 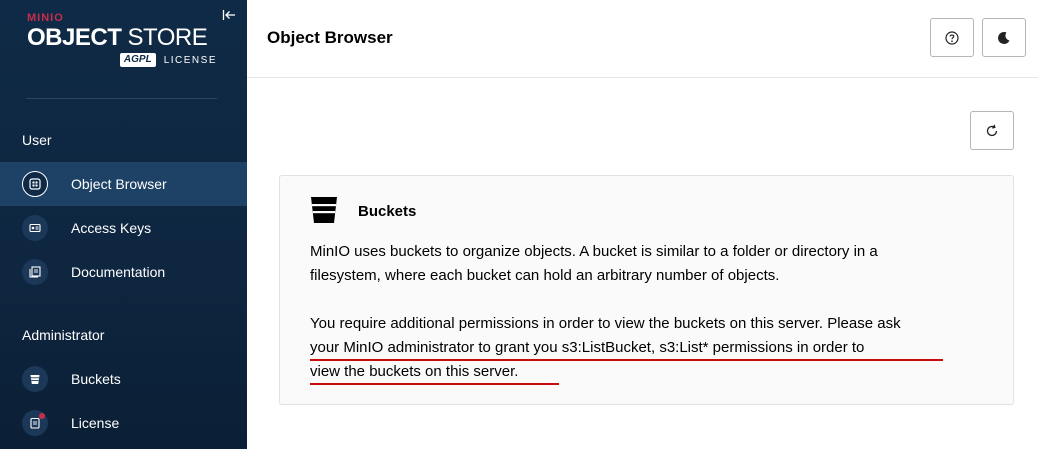 What do you see at coordinates (63, 335) in the screenshot?
I see `section-label-administrator: Administrator` at bounding box center [63, 335].